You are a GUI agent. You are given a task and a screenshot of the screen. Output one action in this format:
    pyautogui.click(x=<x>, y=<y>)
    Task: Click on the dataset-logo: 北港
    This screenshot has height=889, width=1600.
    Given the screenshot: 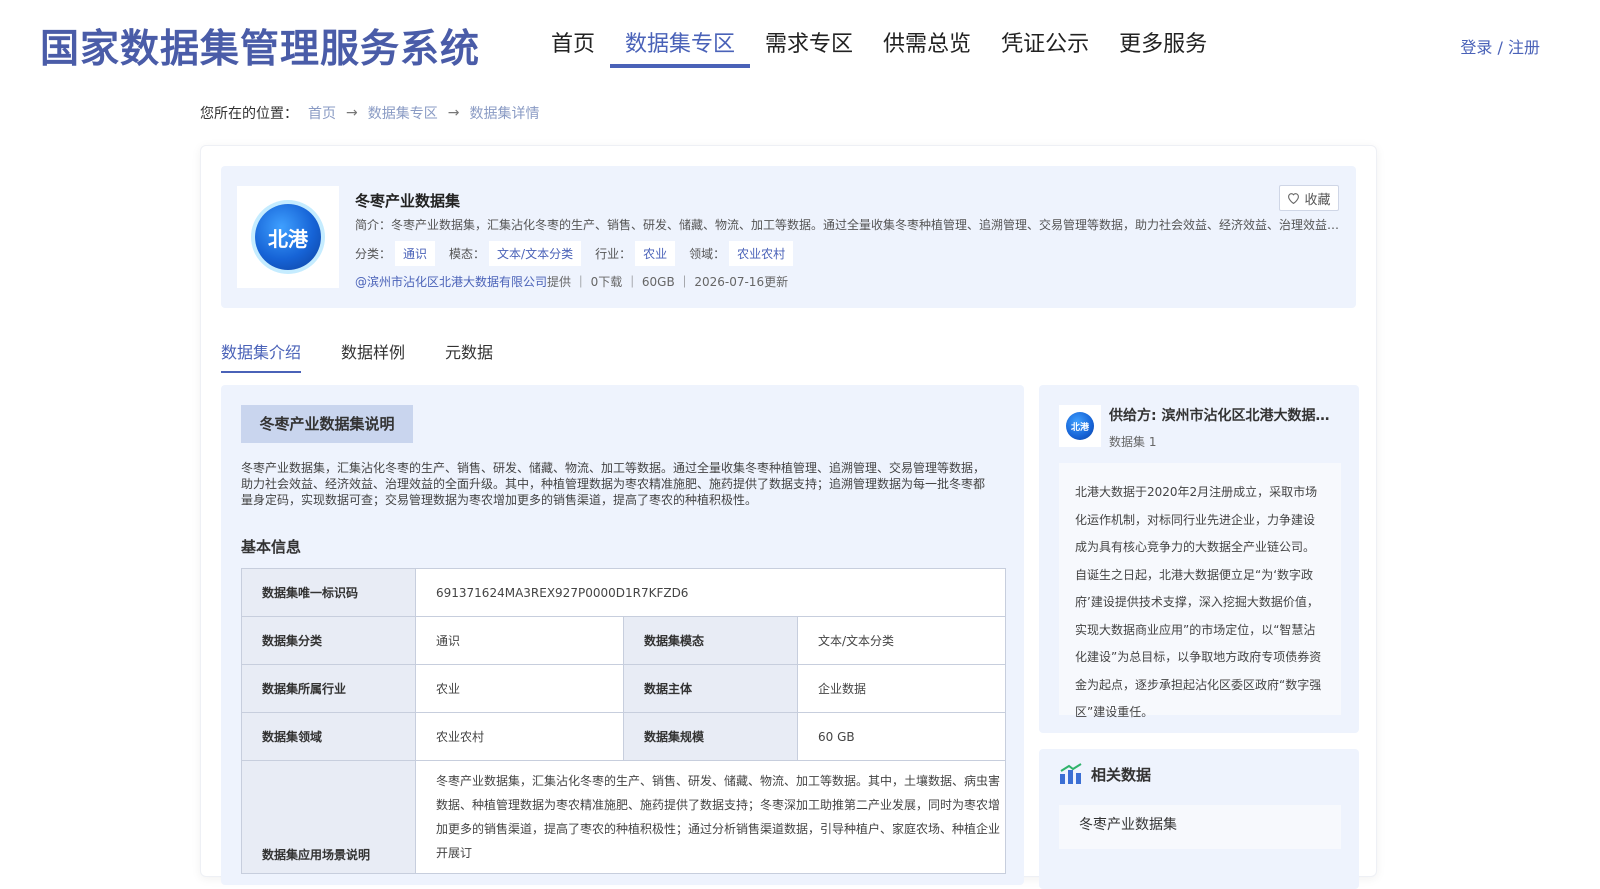 What is the action you would take?
    pyautogui.click(x=288, y=237)
    